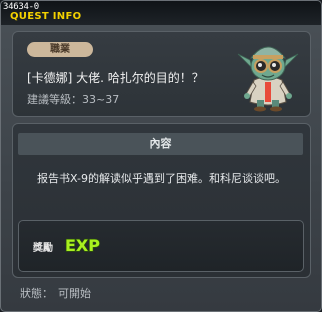  What do you see at coordinates (46, 16) in the screenshot?
I see `window-title: QUEST INFO` at bounding box center [46, 16].